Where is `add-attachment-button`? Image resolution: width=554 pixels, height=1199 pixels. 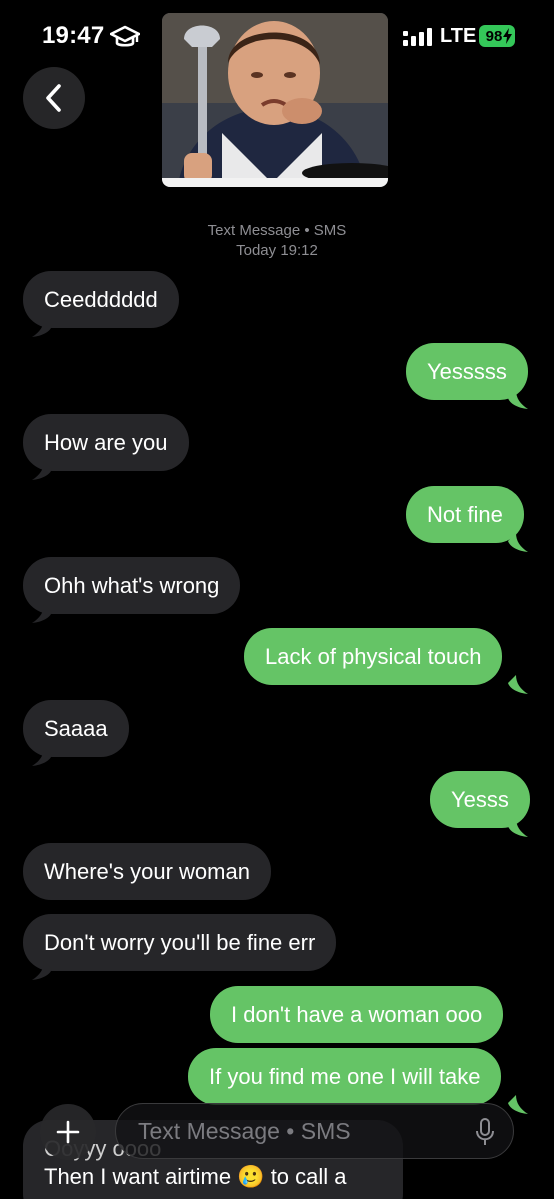
add-attachment-button is located at coordinates (68, 1132).